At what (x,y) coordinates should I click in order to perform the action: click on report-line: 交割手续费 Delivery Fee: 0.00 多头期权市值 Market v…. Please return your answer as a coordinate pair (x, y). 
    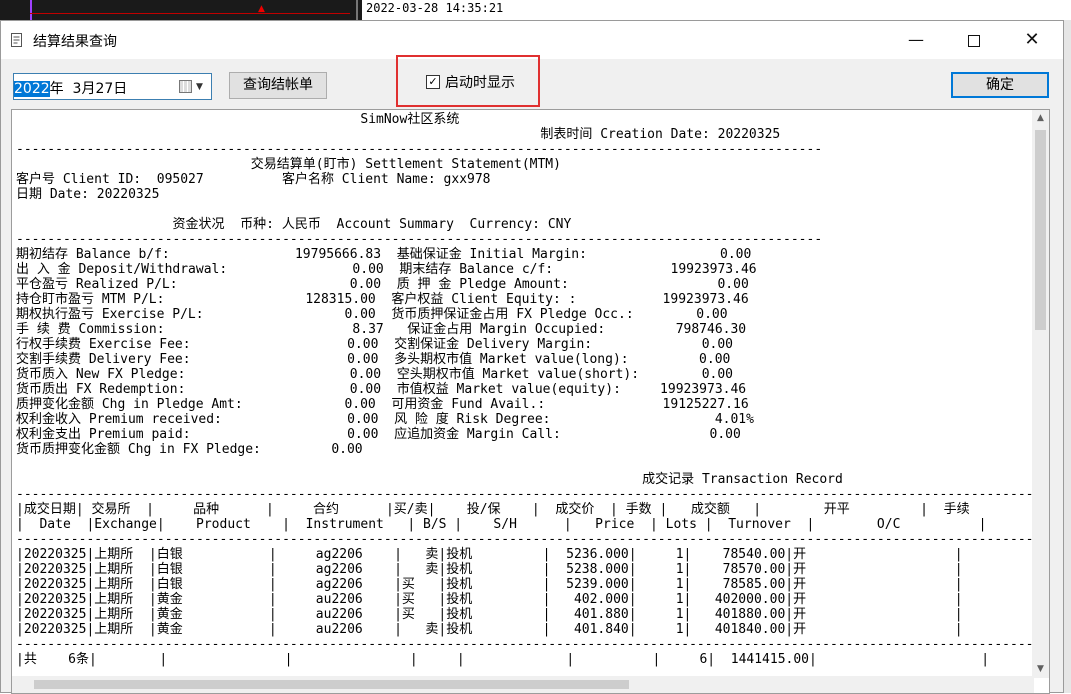
    Looking at the image, I should click on (373, 359).